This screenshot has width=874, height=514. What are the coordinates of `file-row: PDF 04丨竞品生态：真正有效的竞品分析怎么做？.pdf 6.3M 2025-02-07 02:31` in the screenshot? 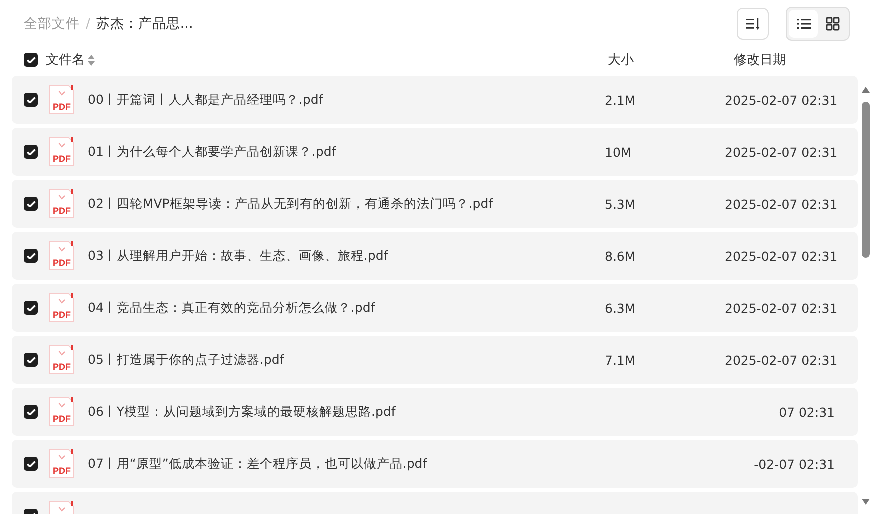 It's located at (435, 308).